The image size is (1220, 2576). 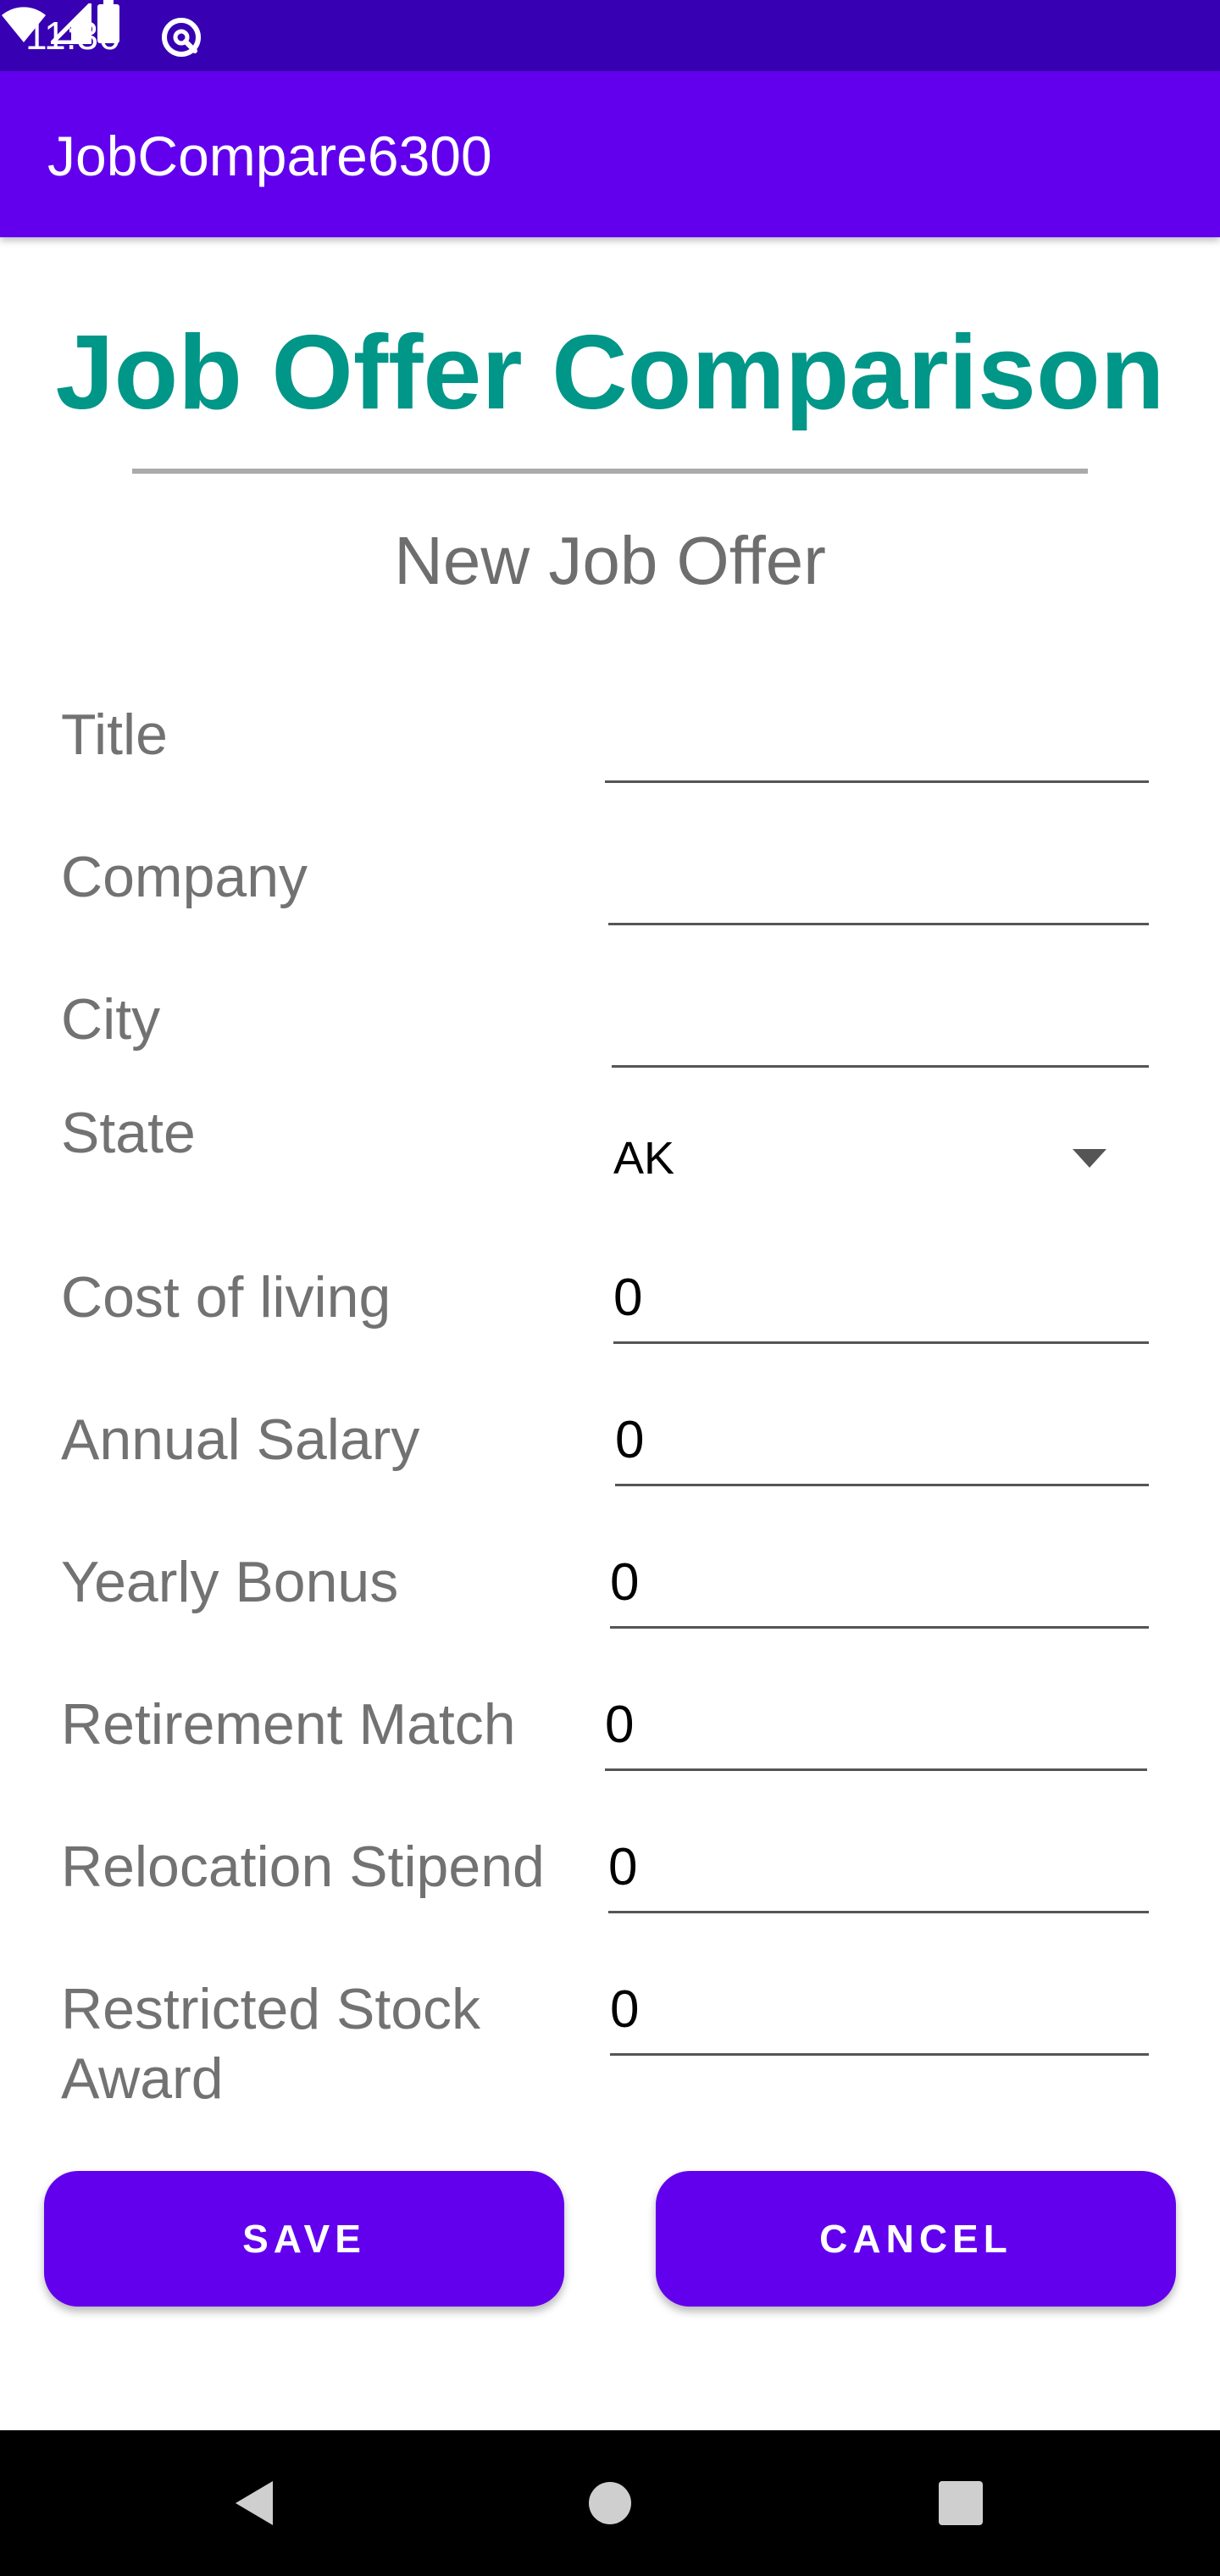 I want to click on yearly-bonus-input, so click(x=879, y=1586).